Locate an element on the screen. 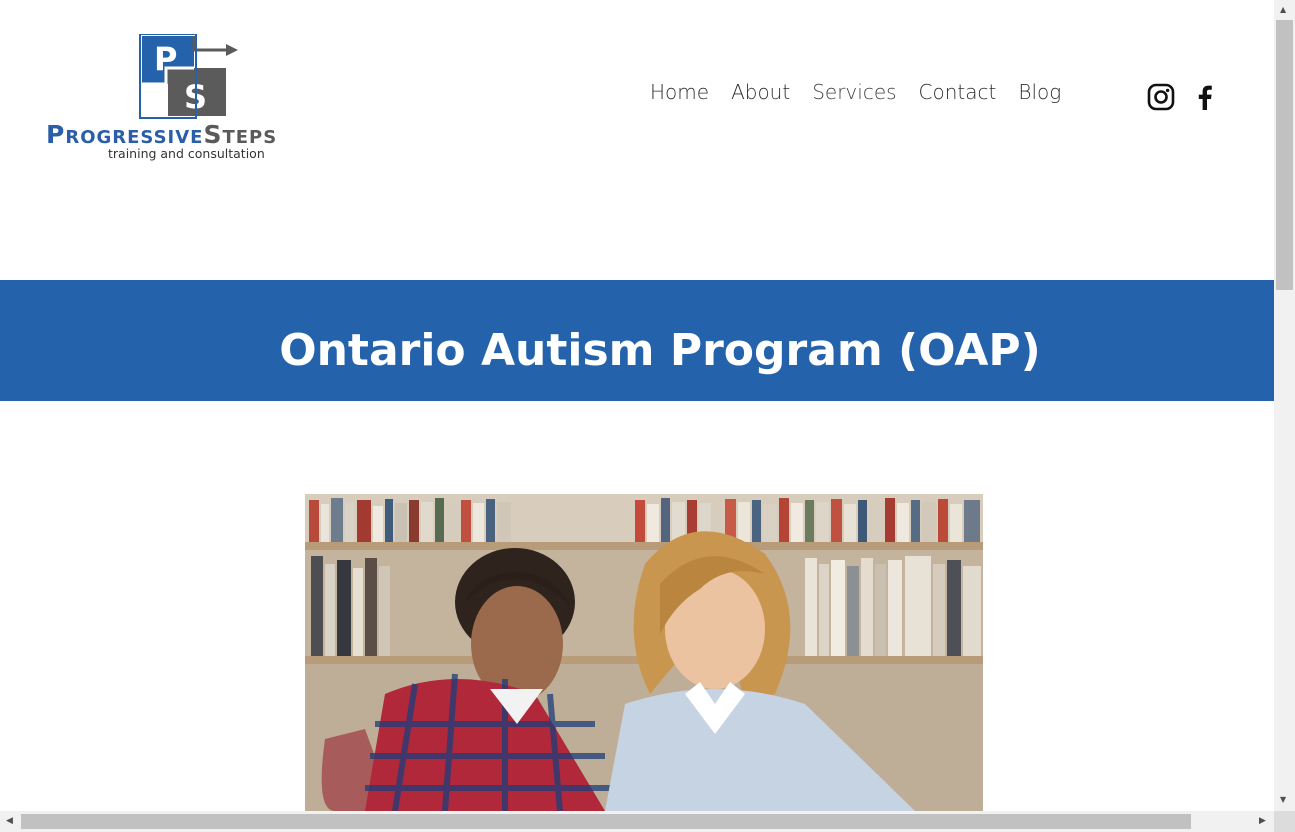 The width and height of the screenshot is (1295, 832). scroll-down-arrow-icon: ▼ is located at coordinates (1283, 800).